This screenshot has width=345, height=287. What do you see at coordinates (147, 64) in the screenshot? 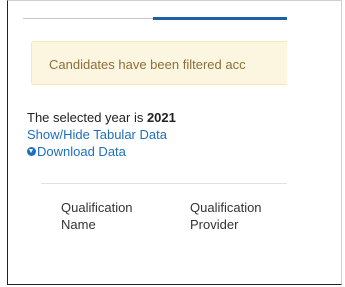
I see `filter-alert-text: Candidates have been filtered acc` at bounding box center [147, 64].